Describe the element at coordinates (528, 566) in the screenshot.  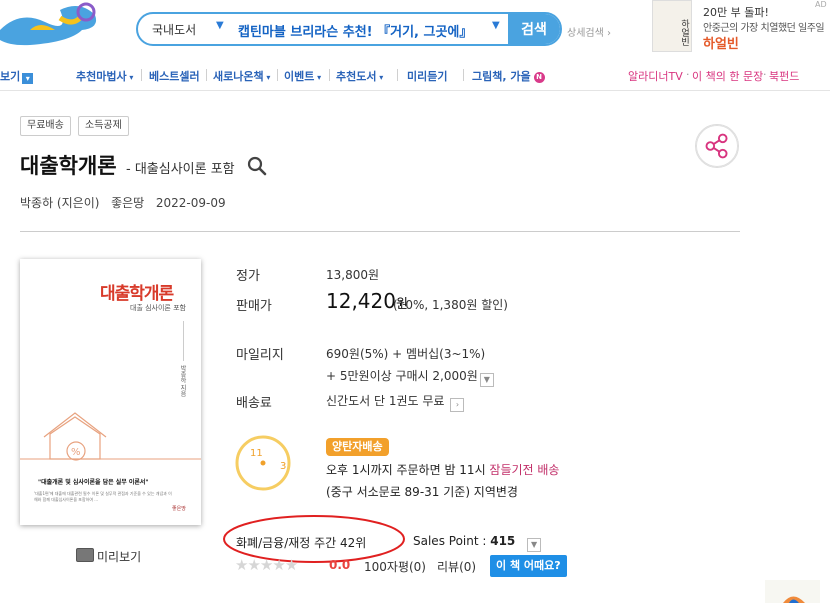
I see `how-is-this-book-button: 이 책 어때요?` at that location.